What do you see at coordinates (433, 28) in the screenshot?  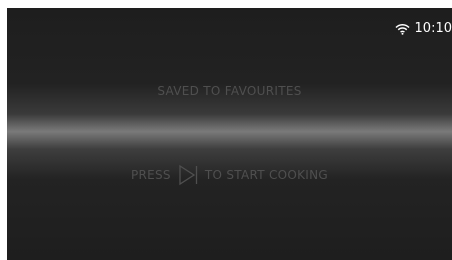 I see `clock-time: 10:10` at bounding box center [433, 28].